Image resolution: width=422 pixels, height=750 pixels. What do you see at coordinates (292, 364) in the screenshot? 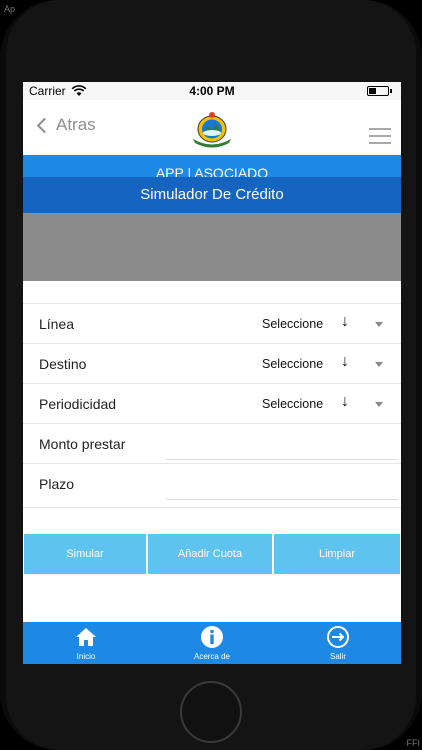
I see `destino-select: Seleccione` at bounding box center [292, 364].